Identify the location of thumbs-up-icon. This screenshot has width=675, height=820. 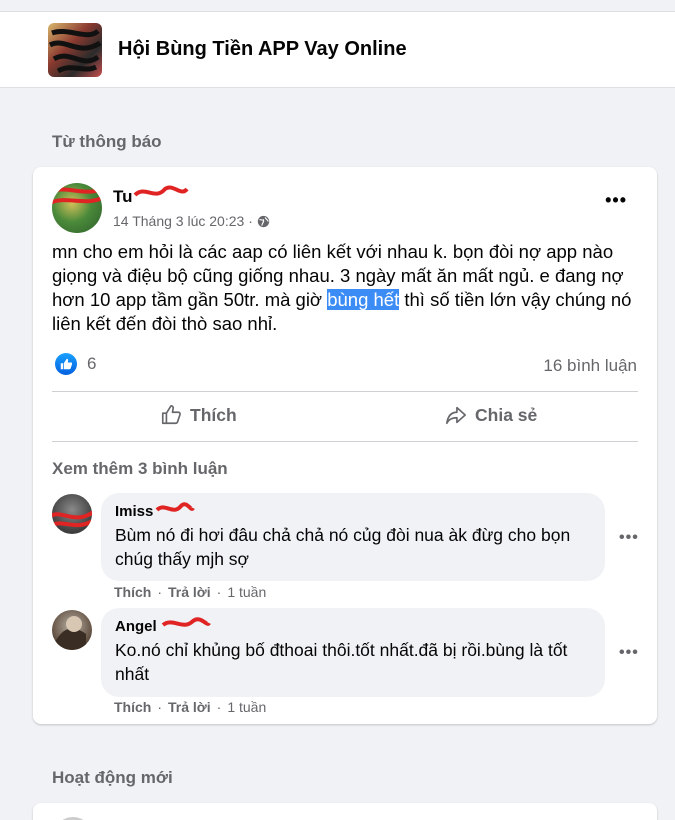
(171, 415).